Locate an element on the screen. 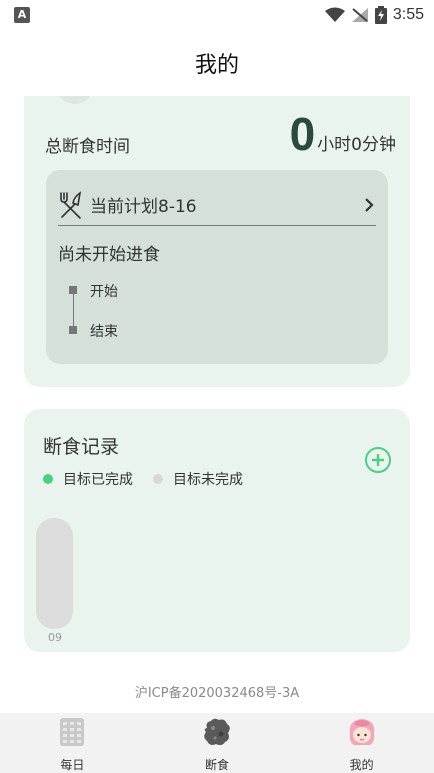 The width and height of the screenshot is (434, 773). tab-daily: 每日 is located at coordinates (72, 743).